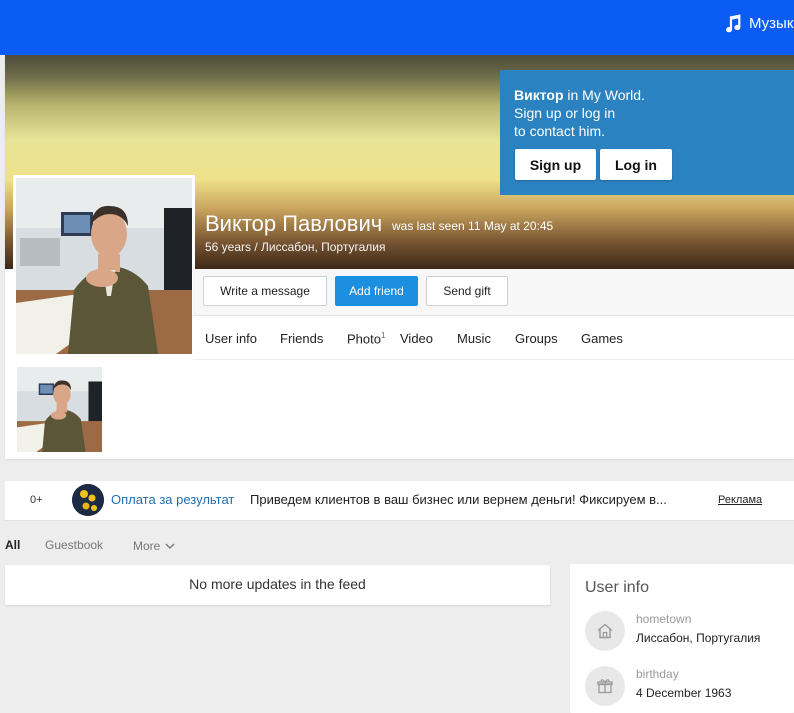 Image resolution: width=794 pixels, height=713 pixels. I want to click on avatar, so click(104, 266).